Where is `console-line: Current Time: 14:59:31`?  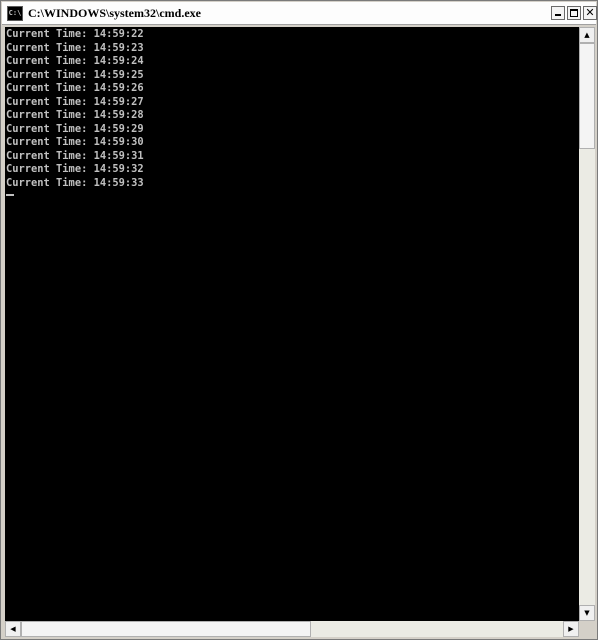 console-line: Current Time: 14:59:31 is located at coordinates (75, 155).